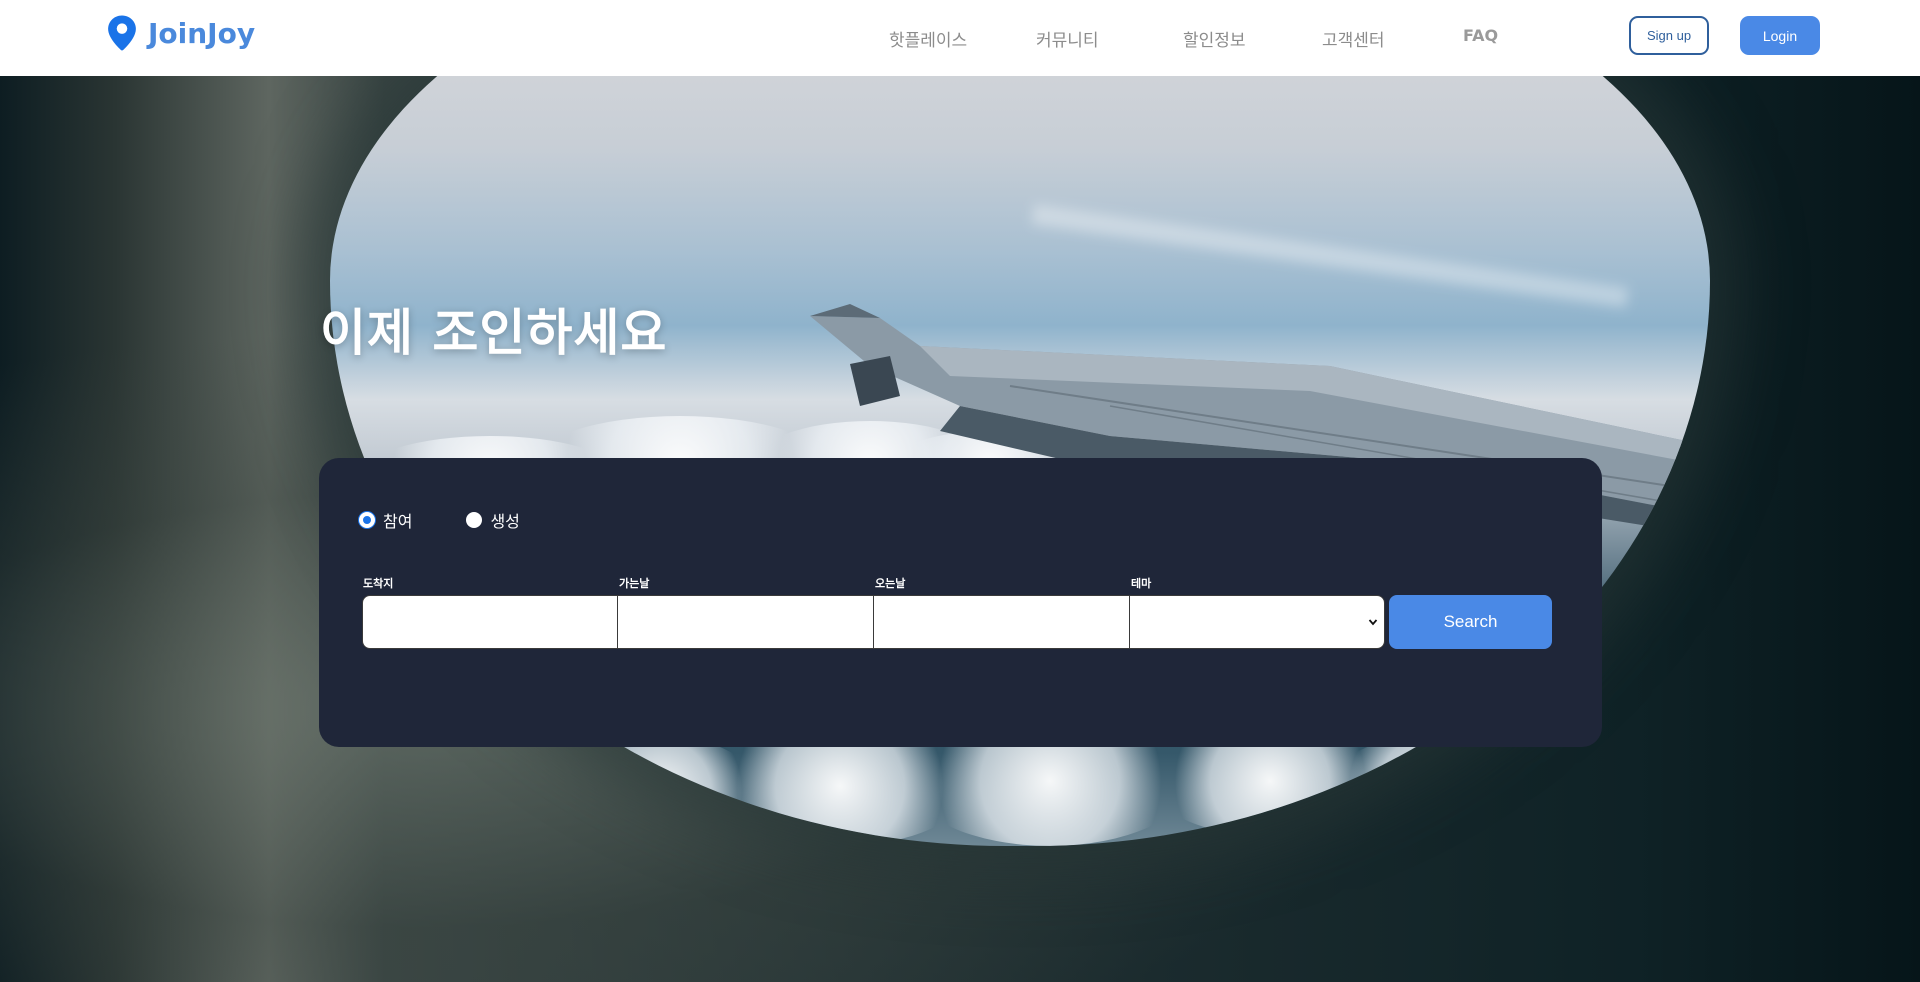 This screenshot has height=982, width=1920. Describe the element at coordinates (1353, 38) in the screenshot. I see `nav-item-support: 고객센터` at that location.